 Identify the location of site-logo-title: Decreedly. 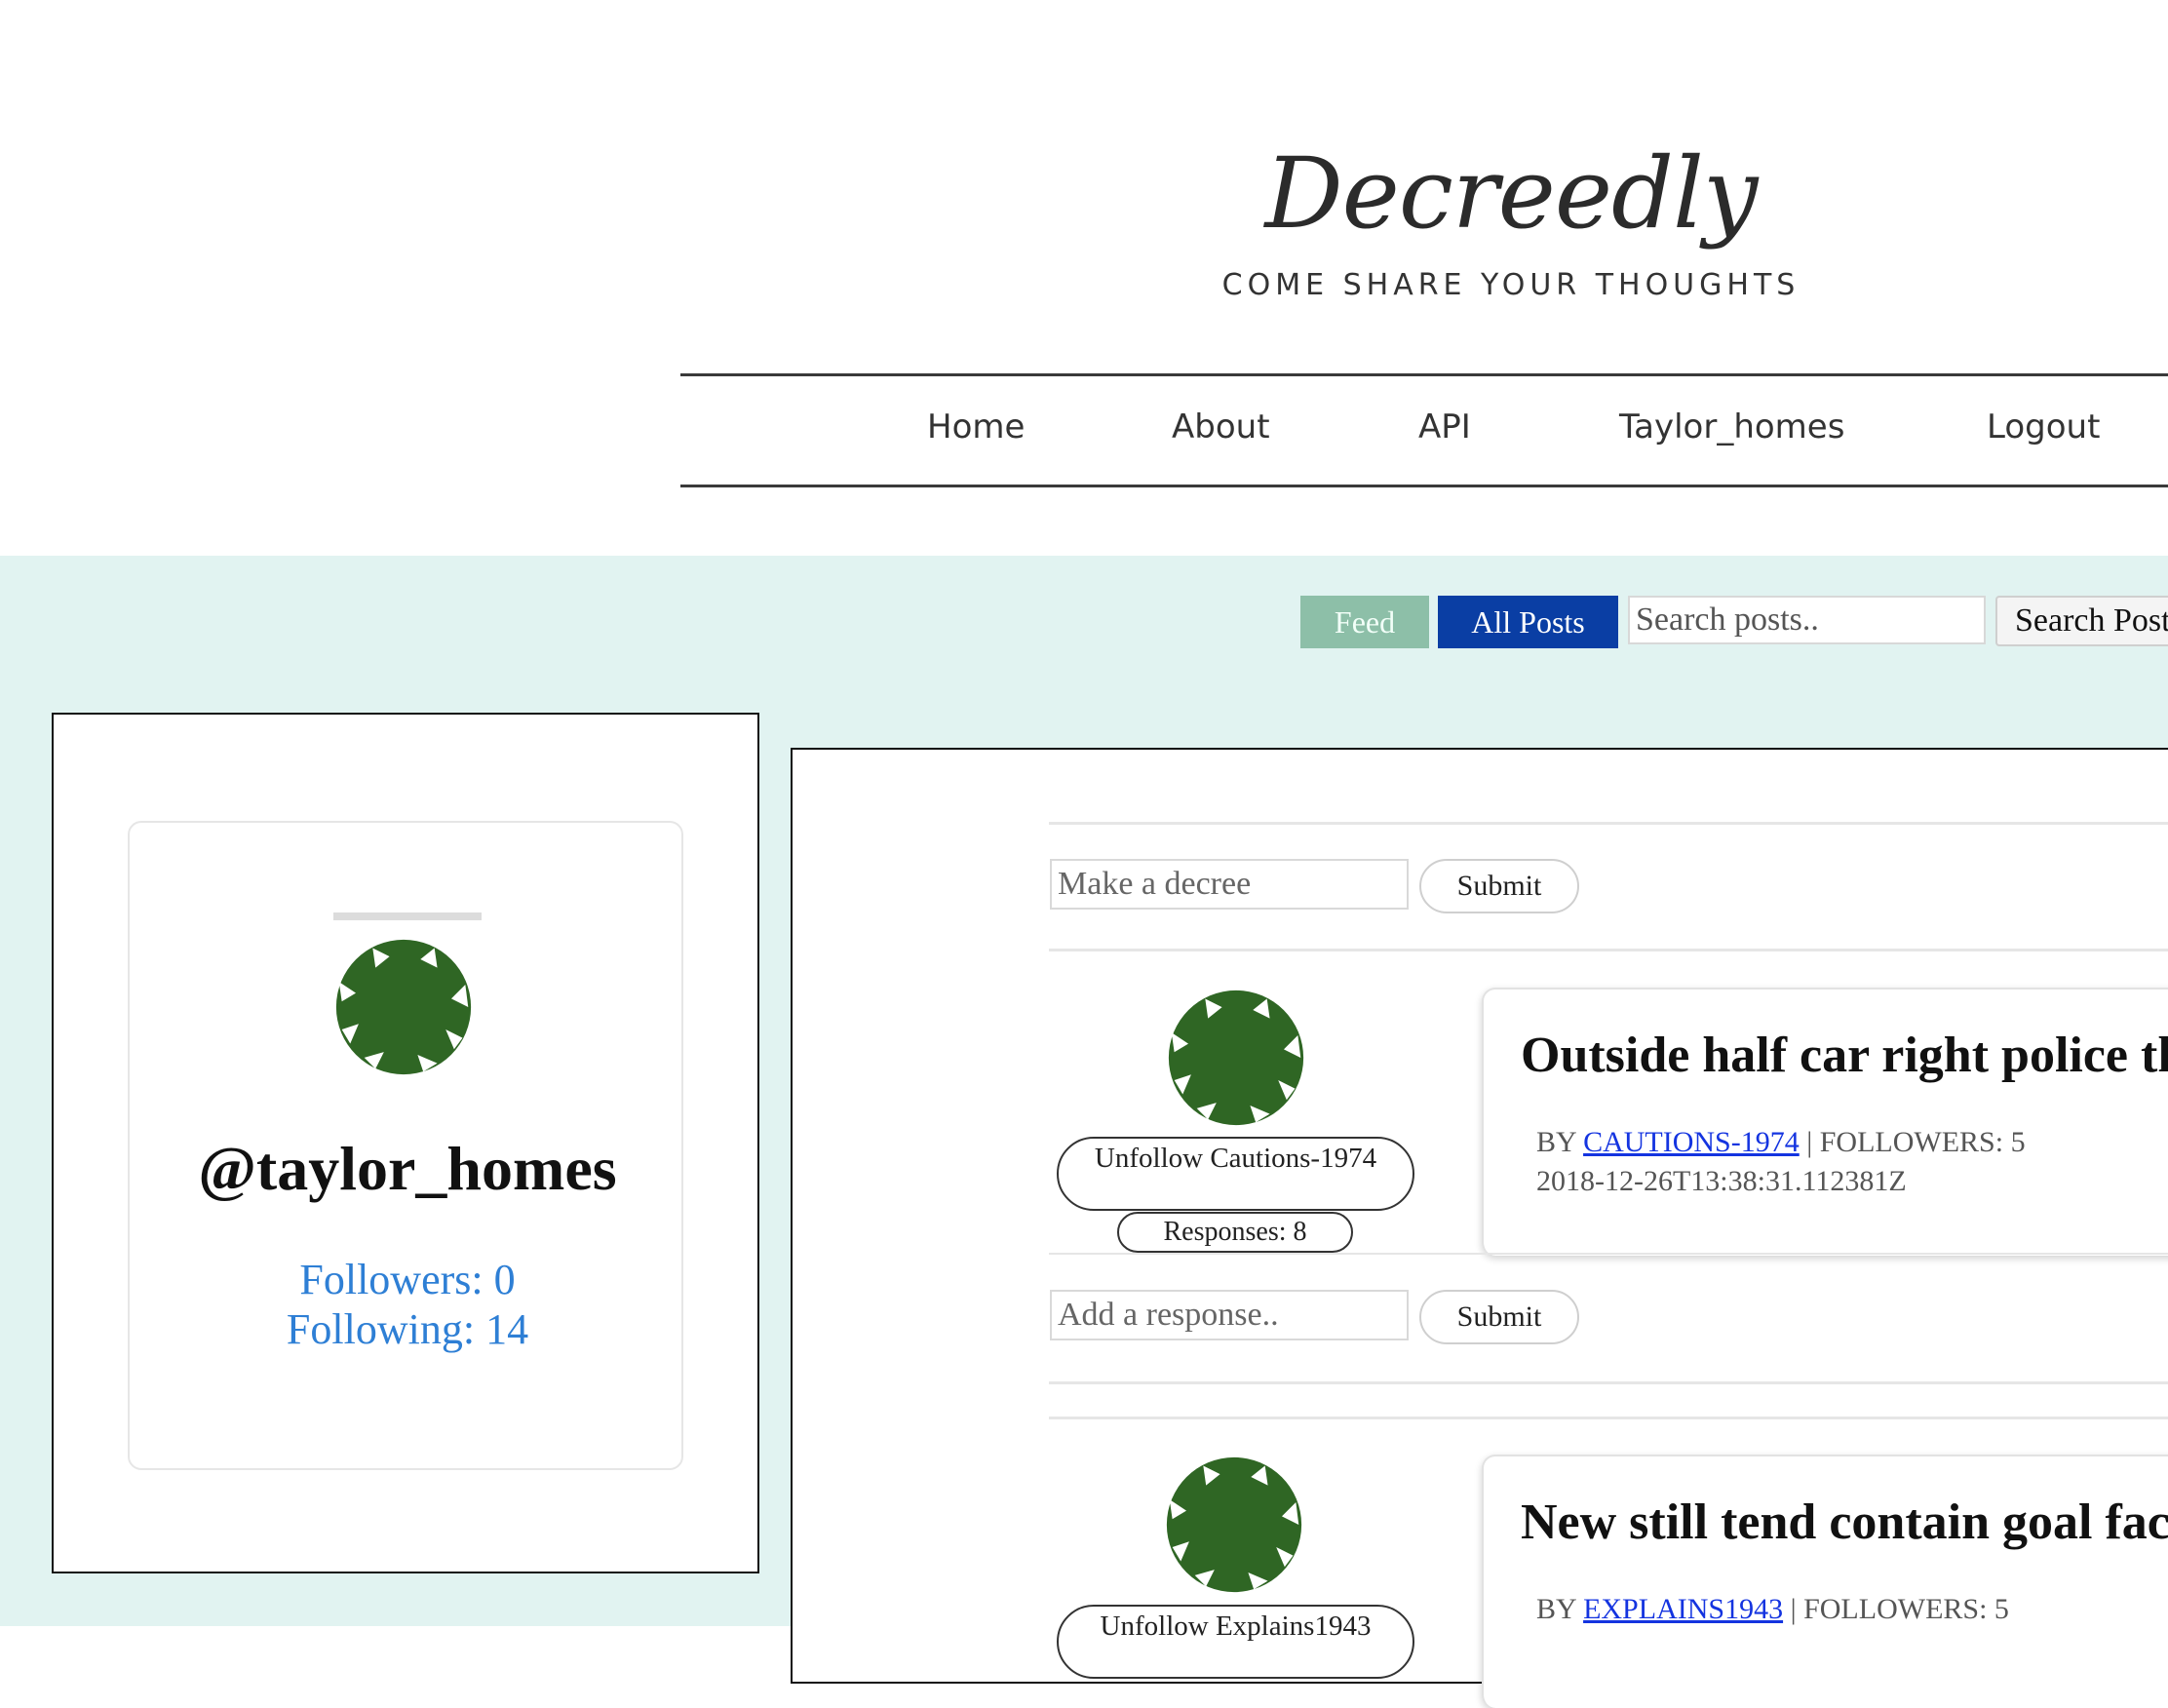
(1511, 193).